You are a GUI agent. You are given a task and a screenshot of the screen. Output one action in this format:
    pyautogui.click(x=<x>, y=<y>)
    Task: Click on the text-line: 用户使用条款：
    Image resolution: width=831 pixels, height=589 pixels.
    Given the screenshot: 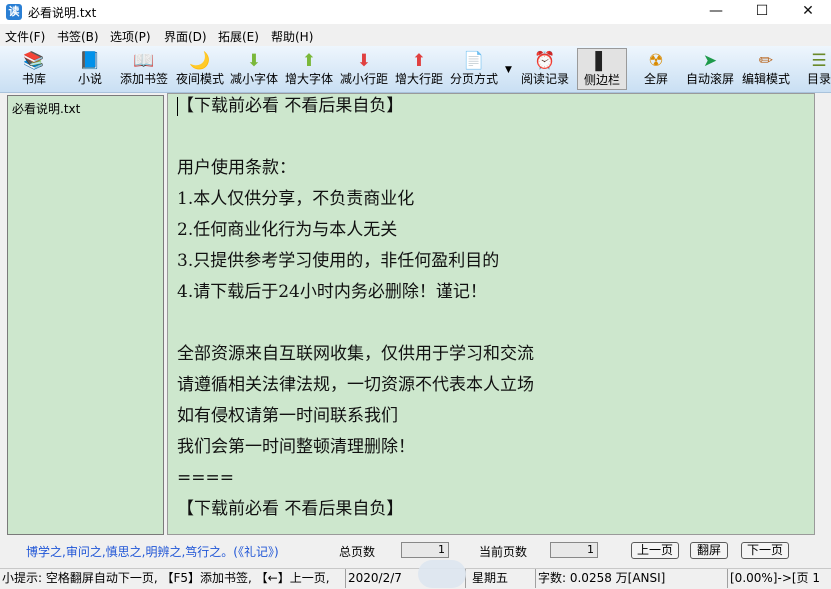 What is the action you would take?
    pyautogui.click(x=236, y=168)
    